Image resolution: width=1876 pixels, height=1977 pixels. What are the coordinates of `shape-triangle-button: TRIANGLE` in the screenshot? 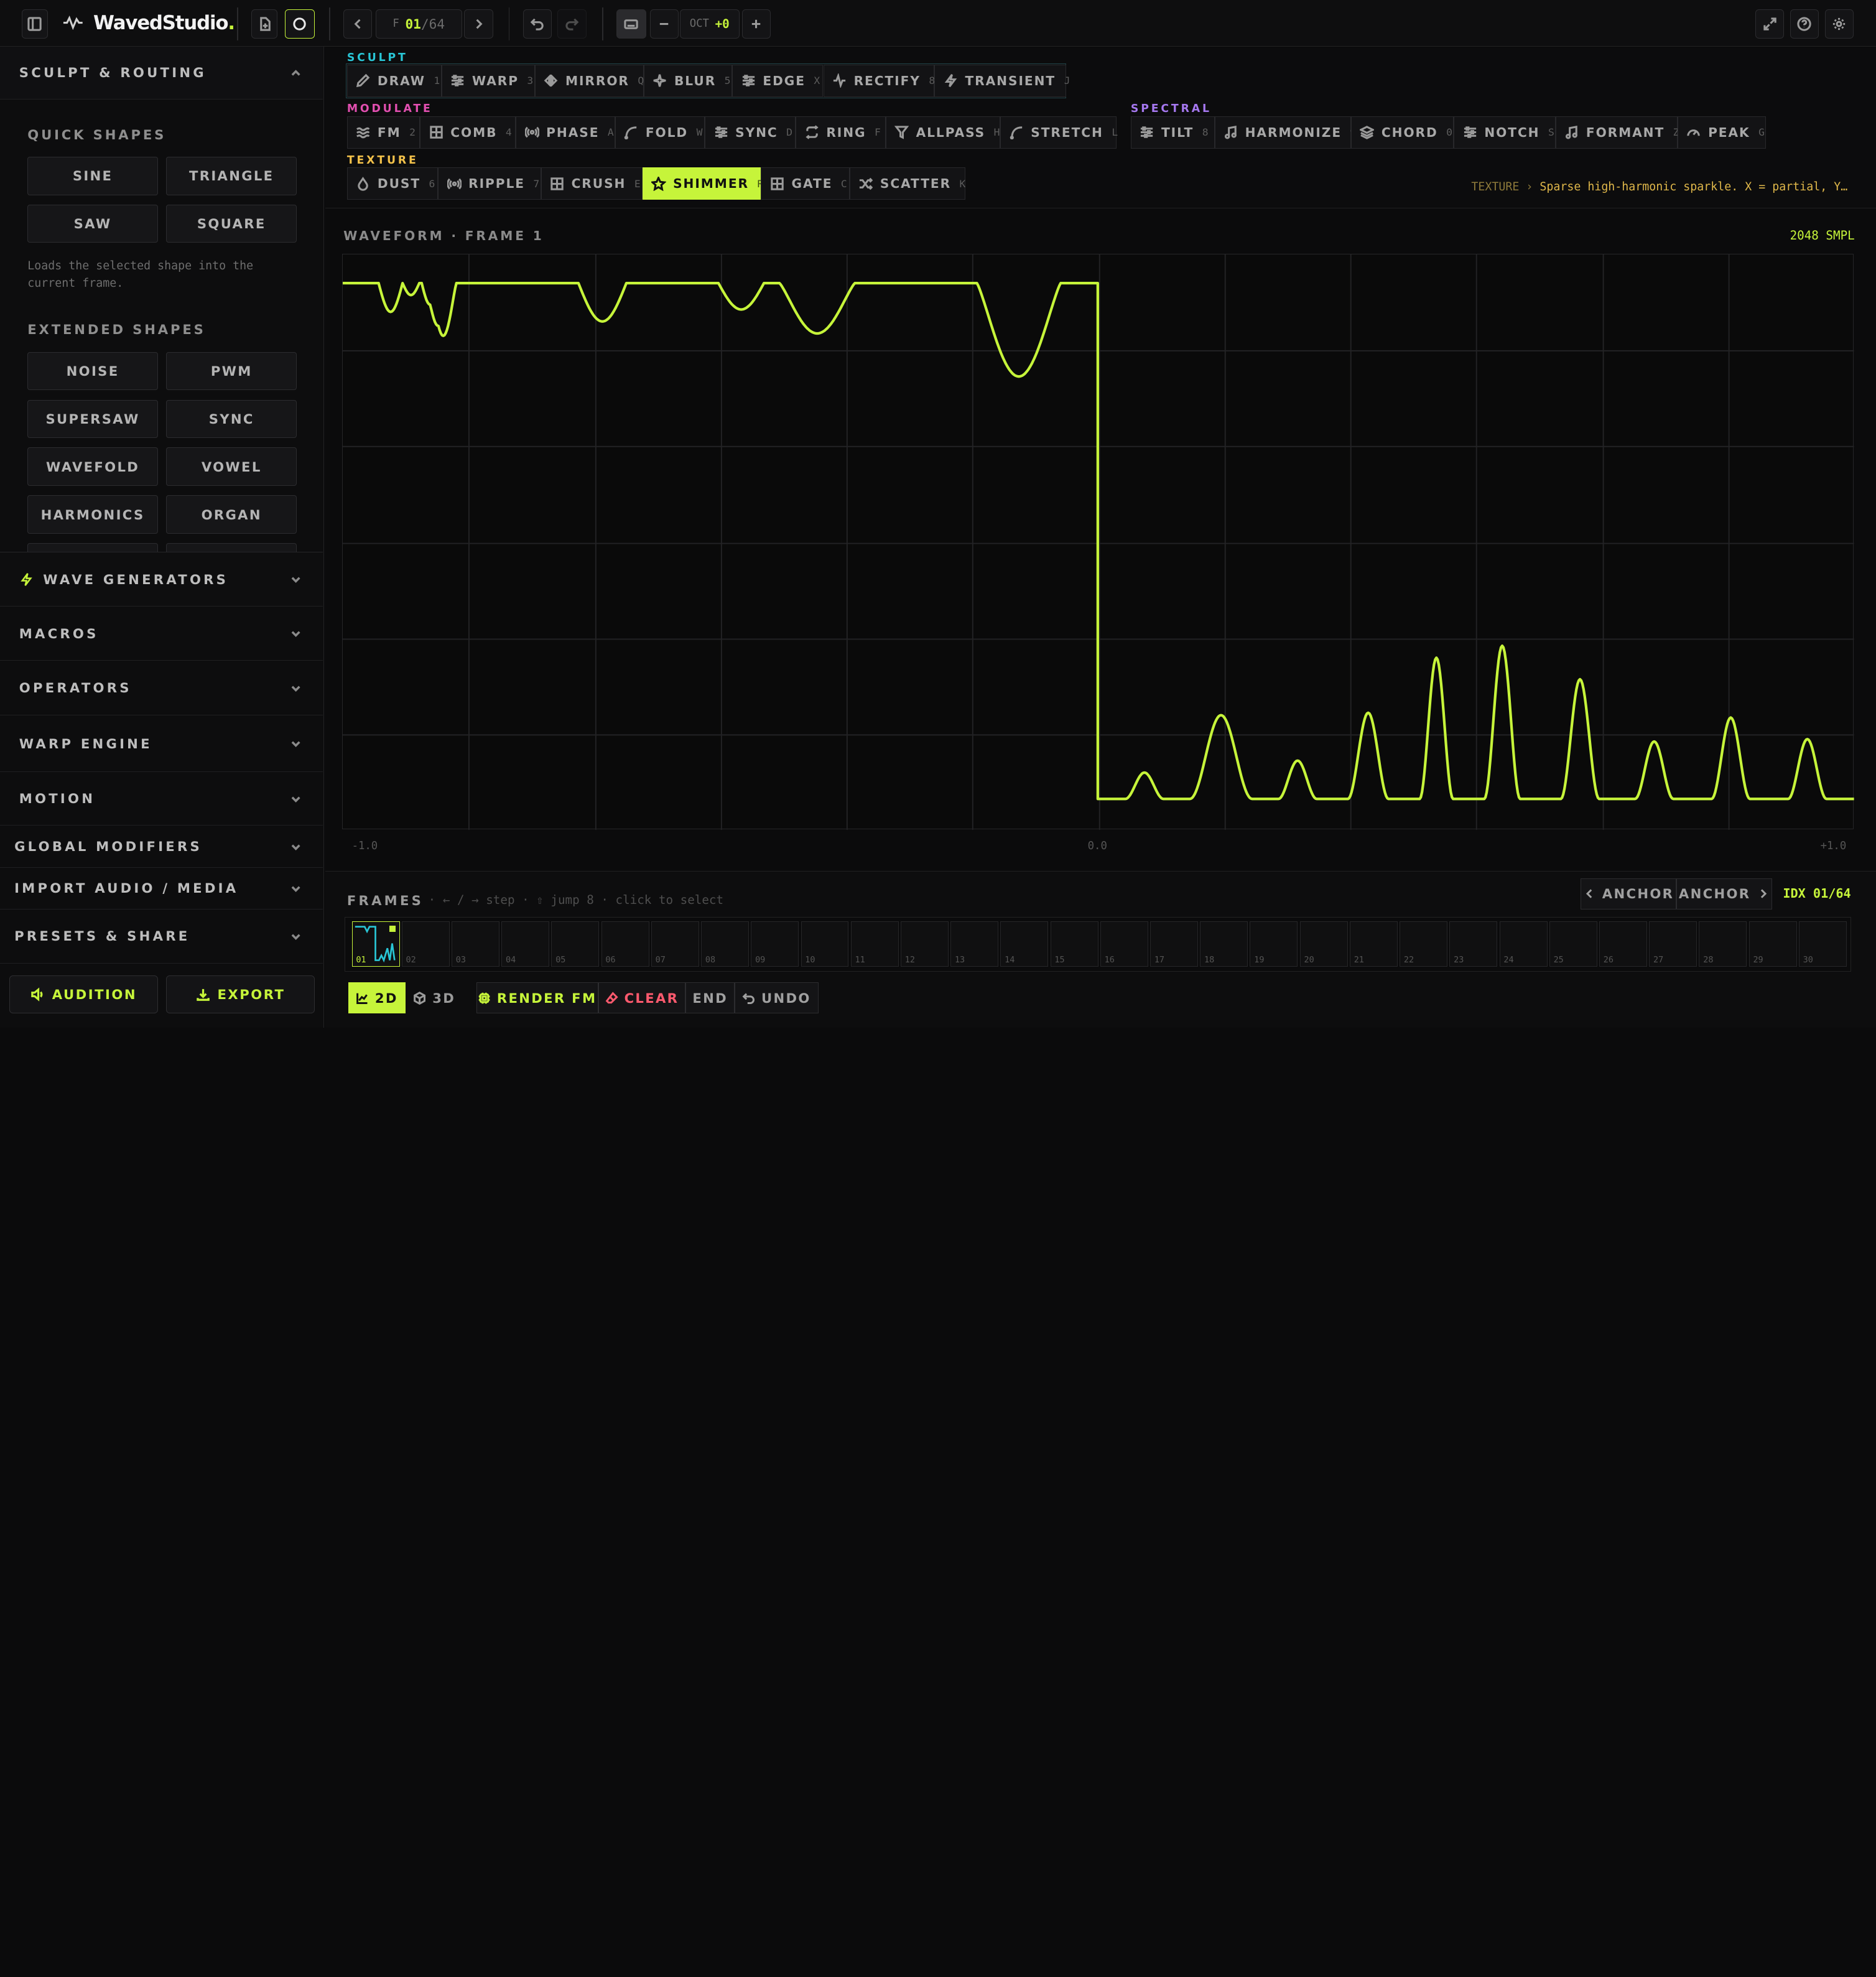 It's located at (232, 175).